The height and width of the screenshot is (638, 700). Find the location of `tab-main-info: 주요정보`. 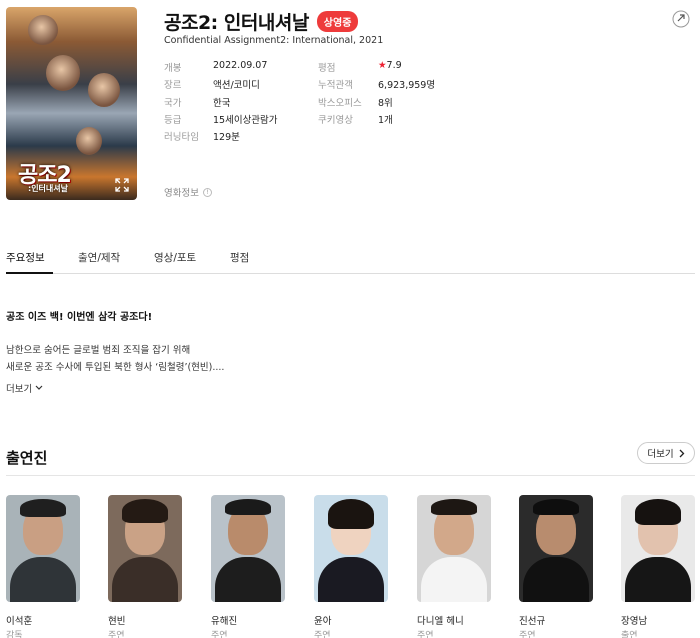

tab-main-info: 주요정보 is located at coordinates (25, 257).